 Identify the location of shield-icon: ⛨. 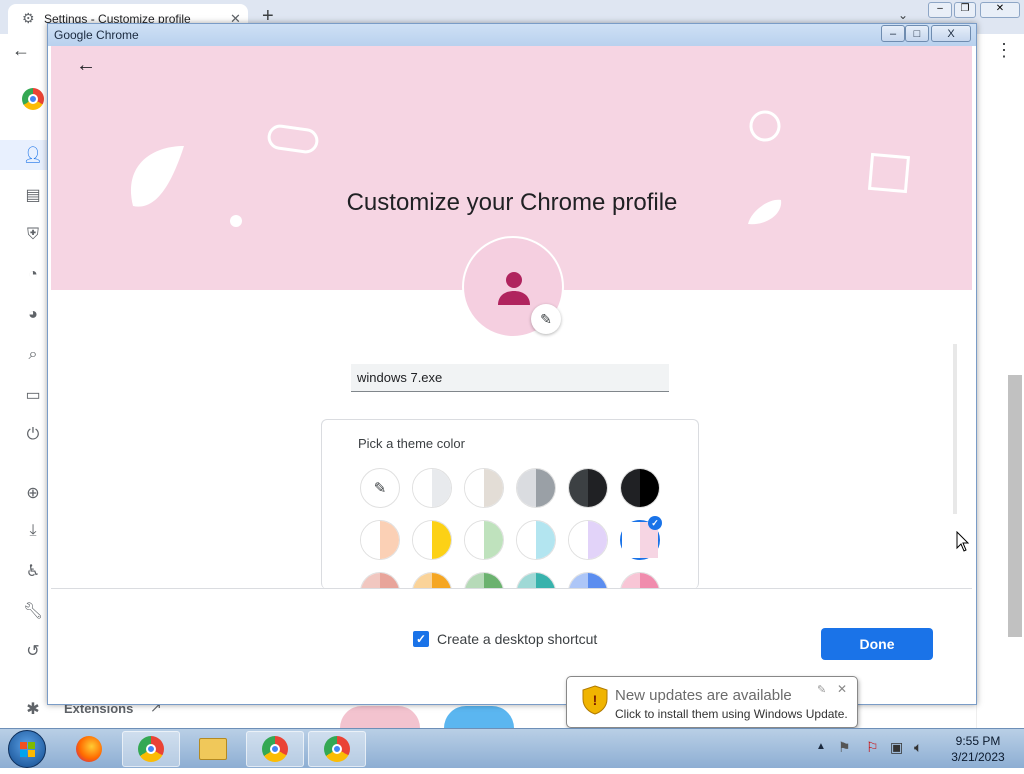
(33, 235).